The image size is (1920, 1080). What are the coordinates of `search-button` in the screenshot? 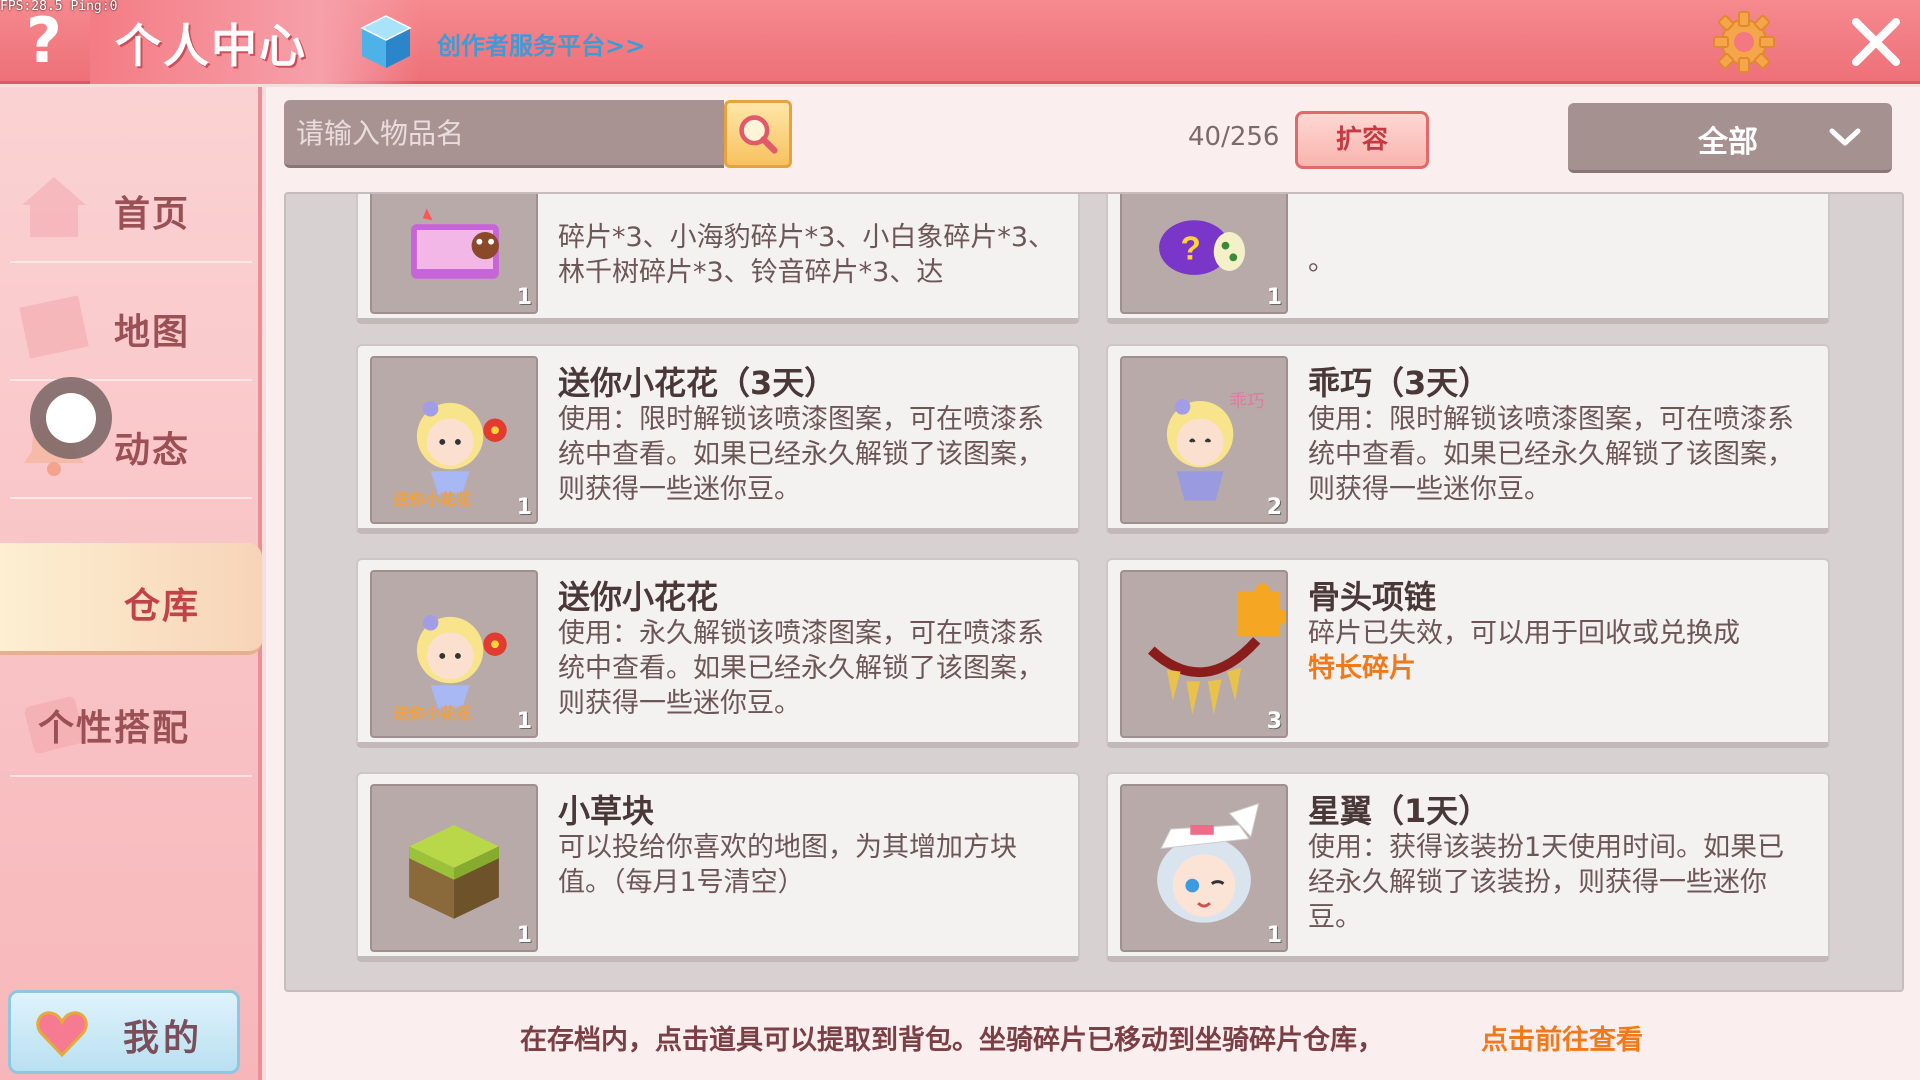 It's located at (758, 134).